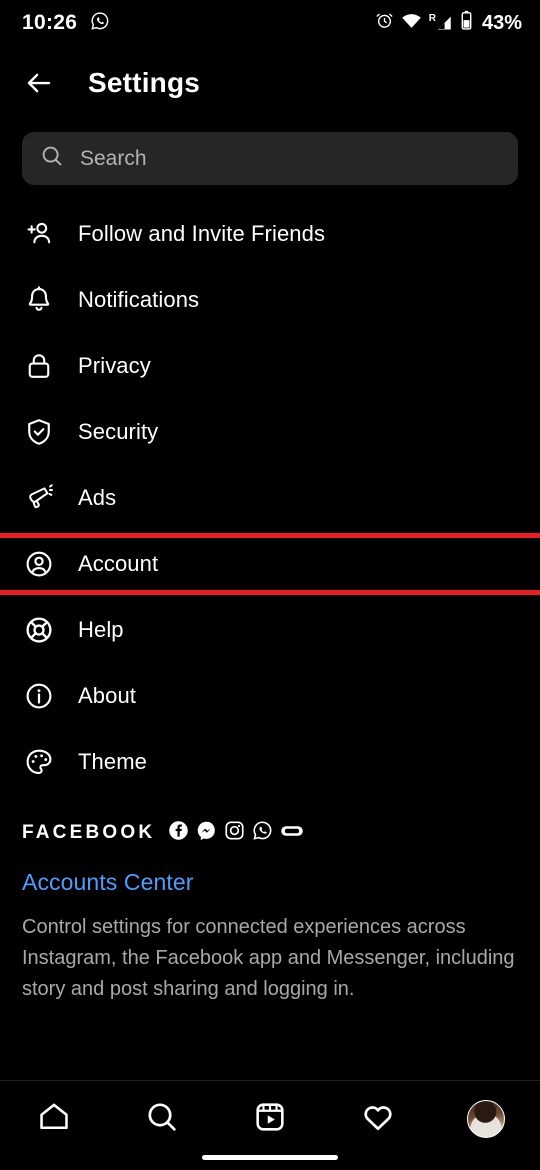 Image resolution: width=540 pixels, height=1170 pixels. I want to click on heart-icon, so click(378, 1119).